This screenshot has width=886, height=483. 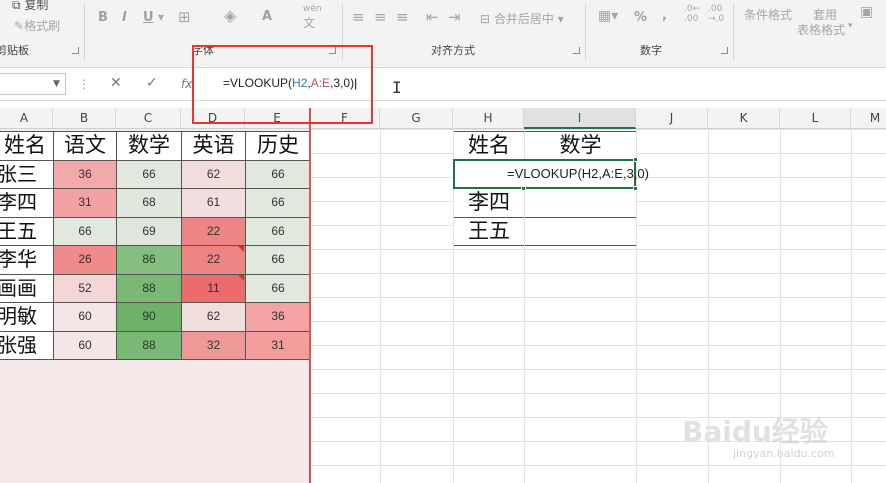 What do you see at coordinates (850, 26) in the screenshot?
I see `table-format-dropdown-icon: ▾` at bounding box center [850, 26].